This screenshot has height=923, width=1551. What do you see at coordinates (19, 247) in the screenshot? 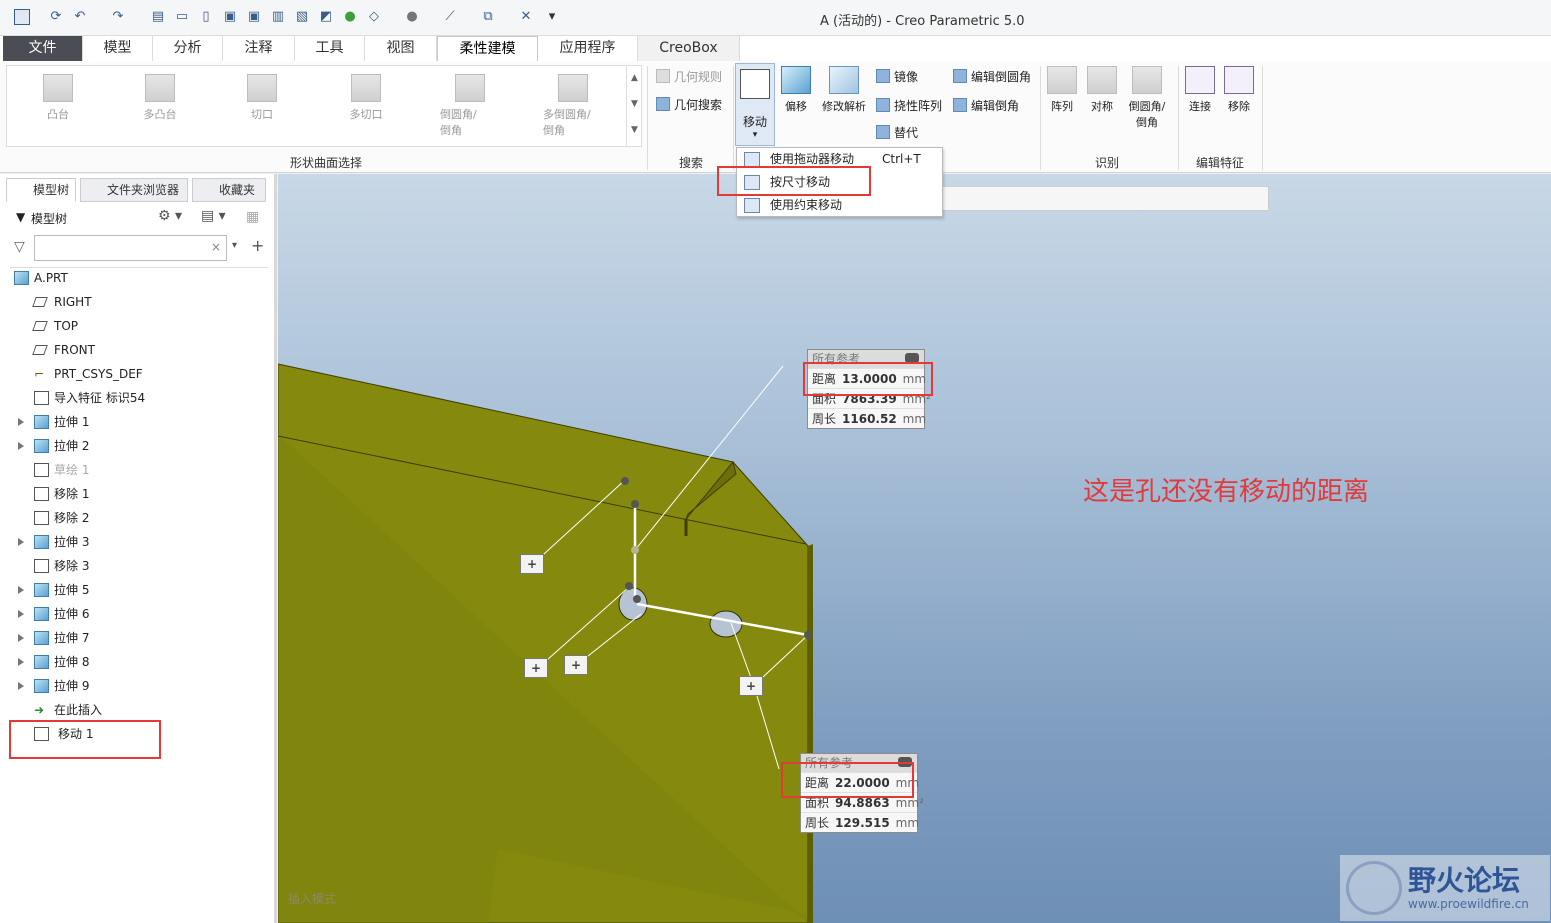
I see `filter-icon: ▽` at bounding box center [19, 247].